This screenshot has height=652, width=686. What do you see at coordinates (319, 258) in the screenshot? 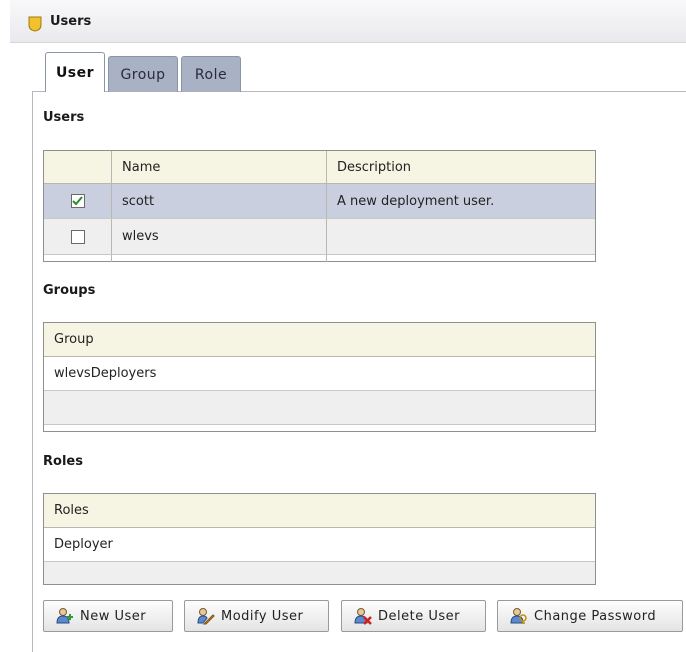
I see `table-row-partial` at bounding box center [319, 258].